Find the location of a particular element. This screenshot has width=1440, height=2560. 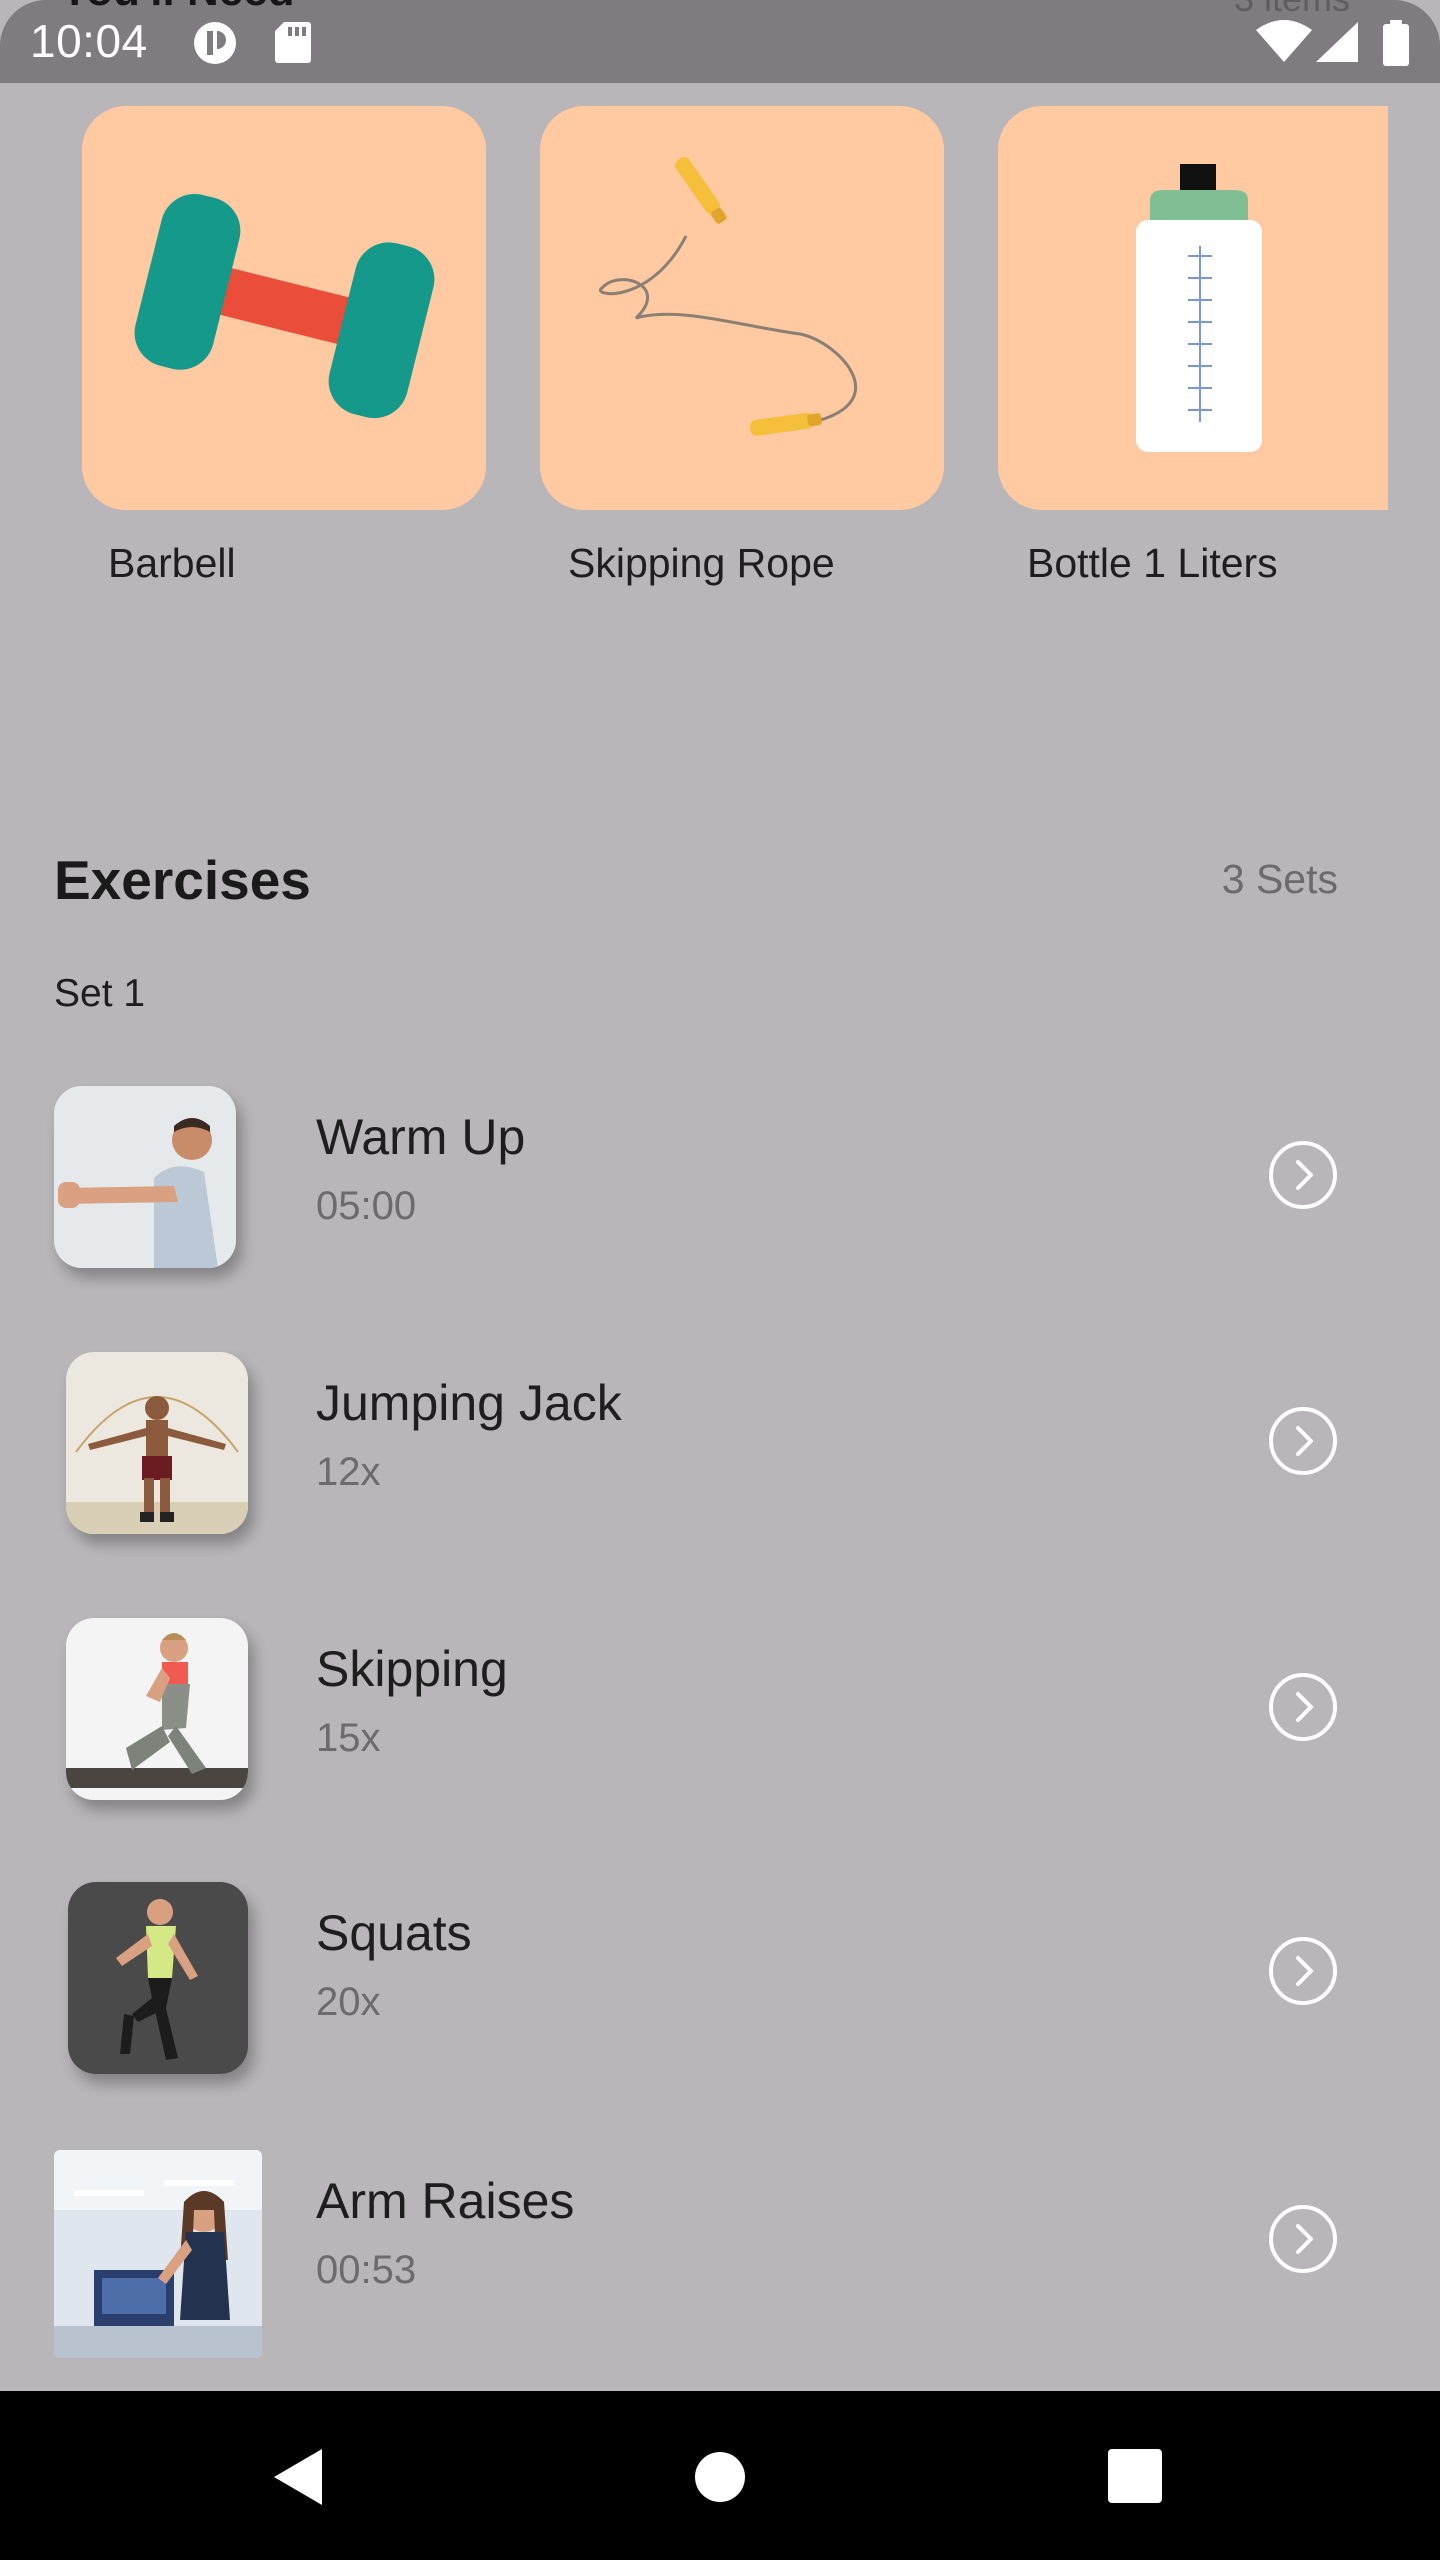

back-icon is located at coordinates (298, 2477).